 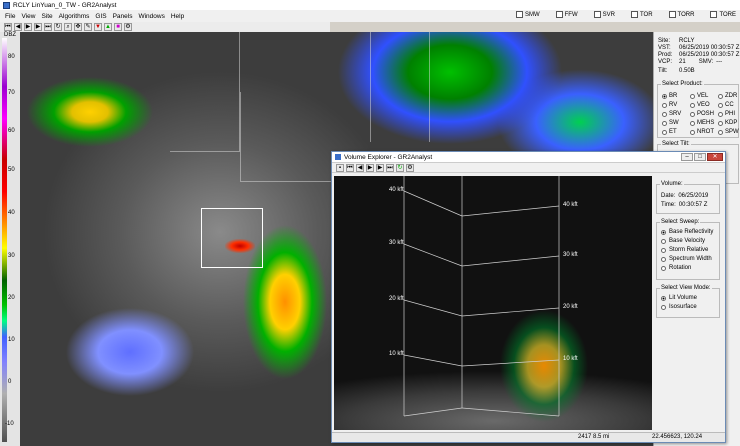 What do you see at coordinates (676, 105) in the screenshot?
I see `product-rv: RV` at bounding box center [676, 105].